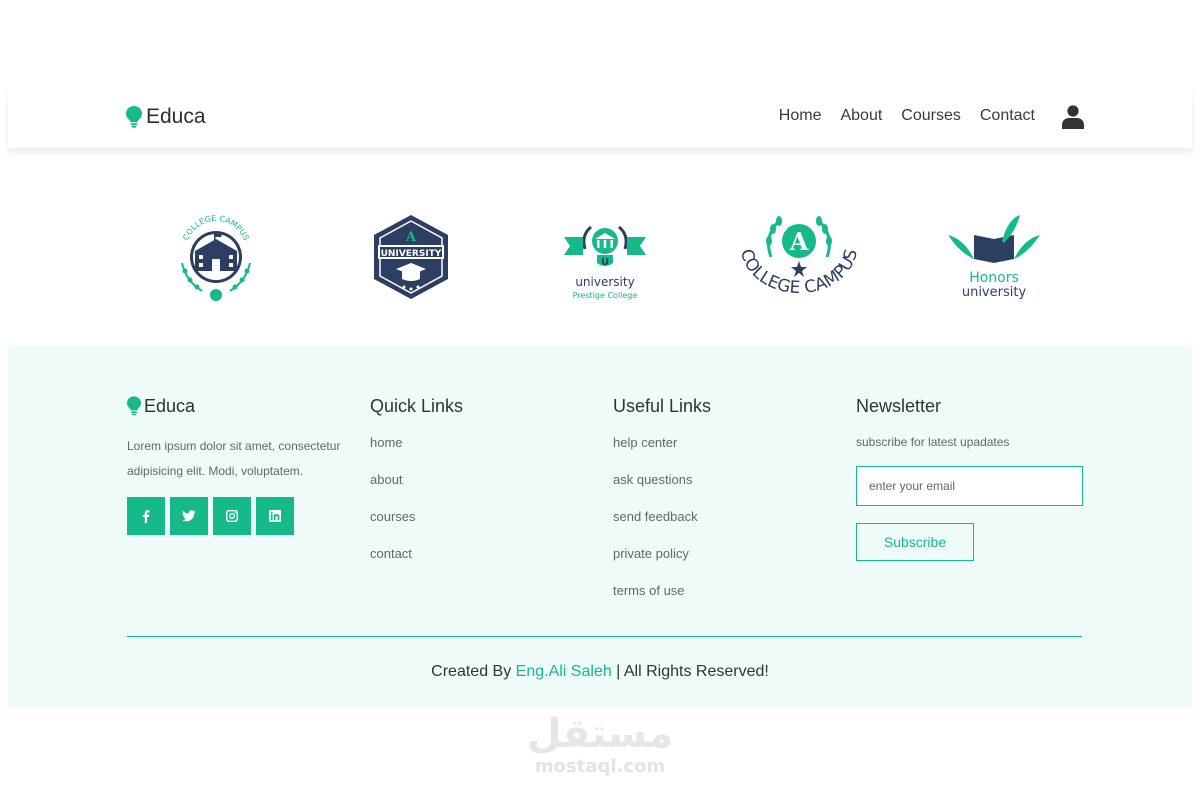  What do you see at coordinates (933, 442) in the screenshot?
I see `newsletter-subtitle: subscribe for latest upadates` at bounding box center [933, 442].